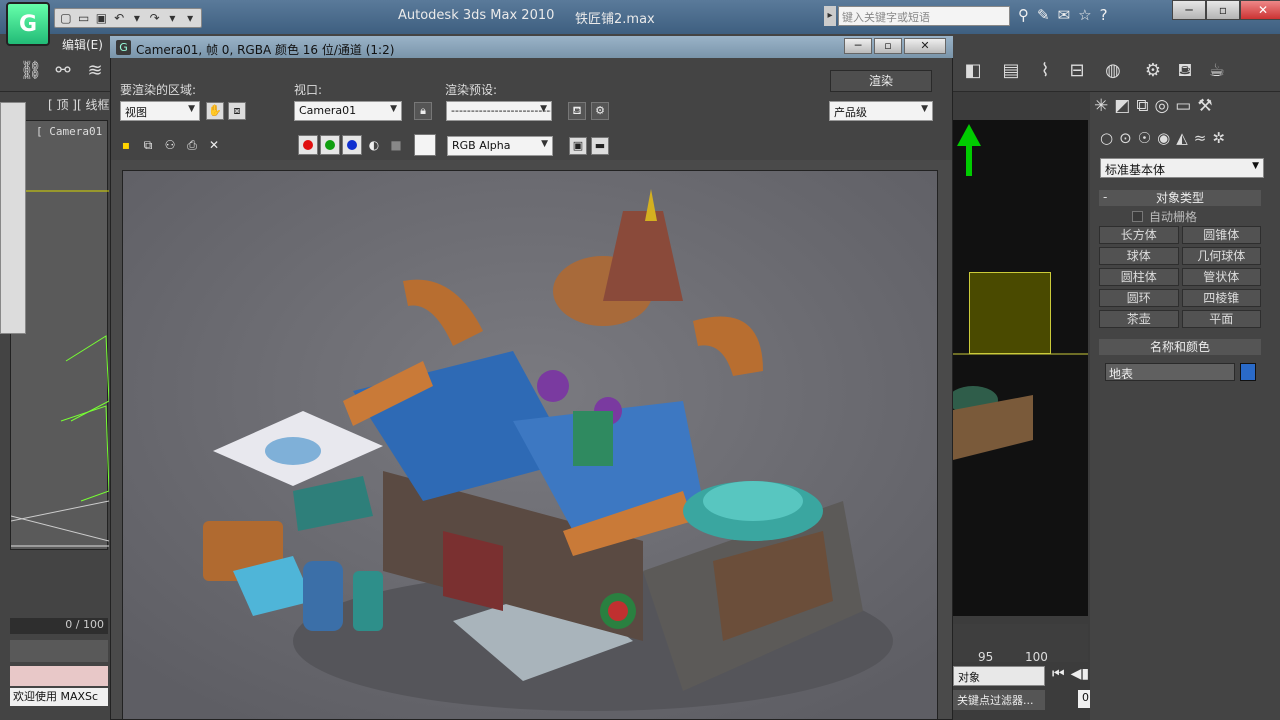 The image size is (1280, 720). Describe the element at coordinates (500, 146) in the screenshot. I see `display-channel-dropdown: RGB Alpha ▼` at that location.